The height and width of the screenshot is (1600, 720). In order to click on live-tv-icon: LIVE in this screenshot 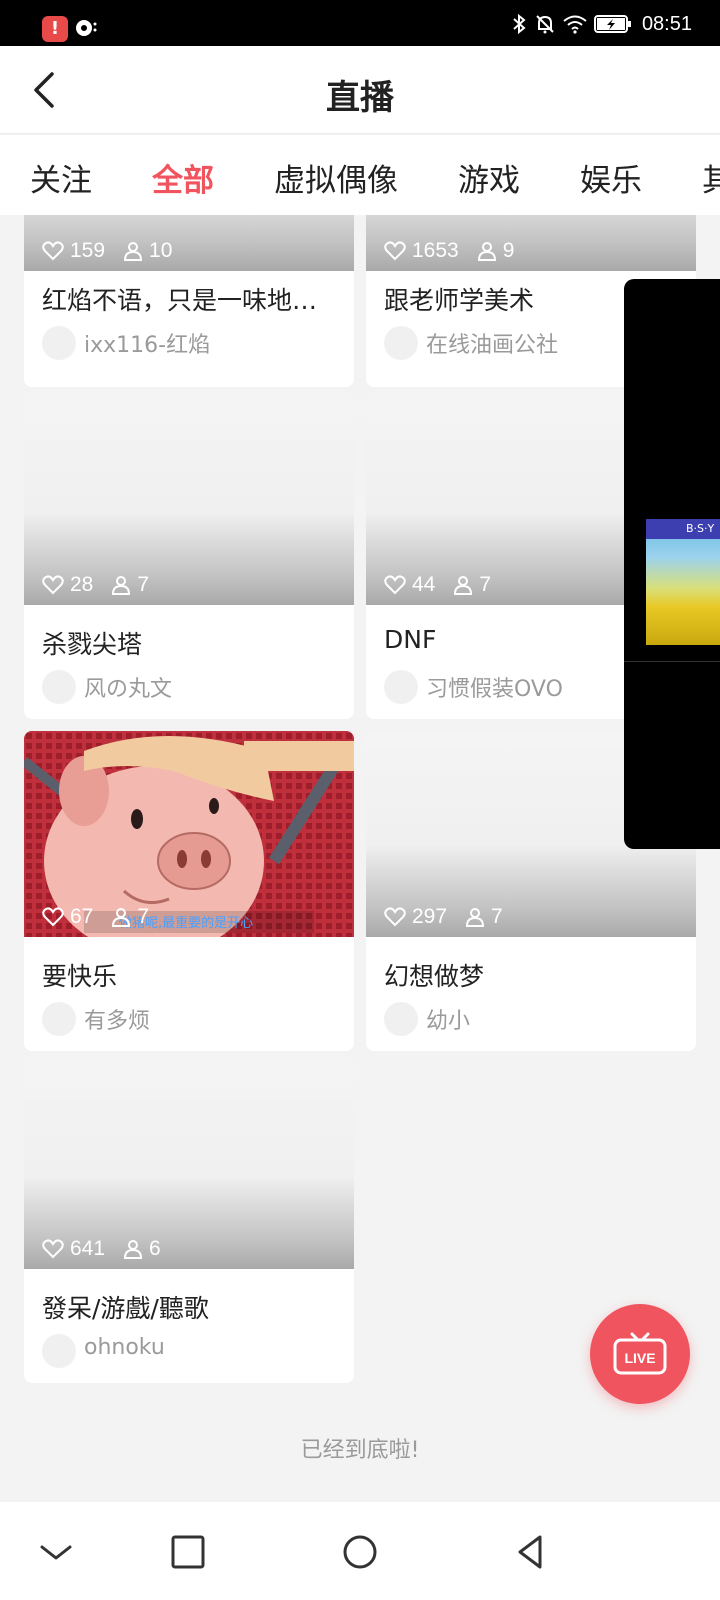, I will do `click(640, 1353)`.